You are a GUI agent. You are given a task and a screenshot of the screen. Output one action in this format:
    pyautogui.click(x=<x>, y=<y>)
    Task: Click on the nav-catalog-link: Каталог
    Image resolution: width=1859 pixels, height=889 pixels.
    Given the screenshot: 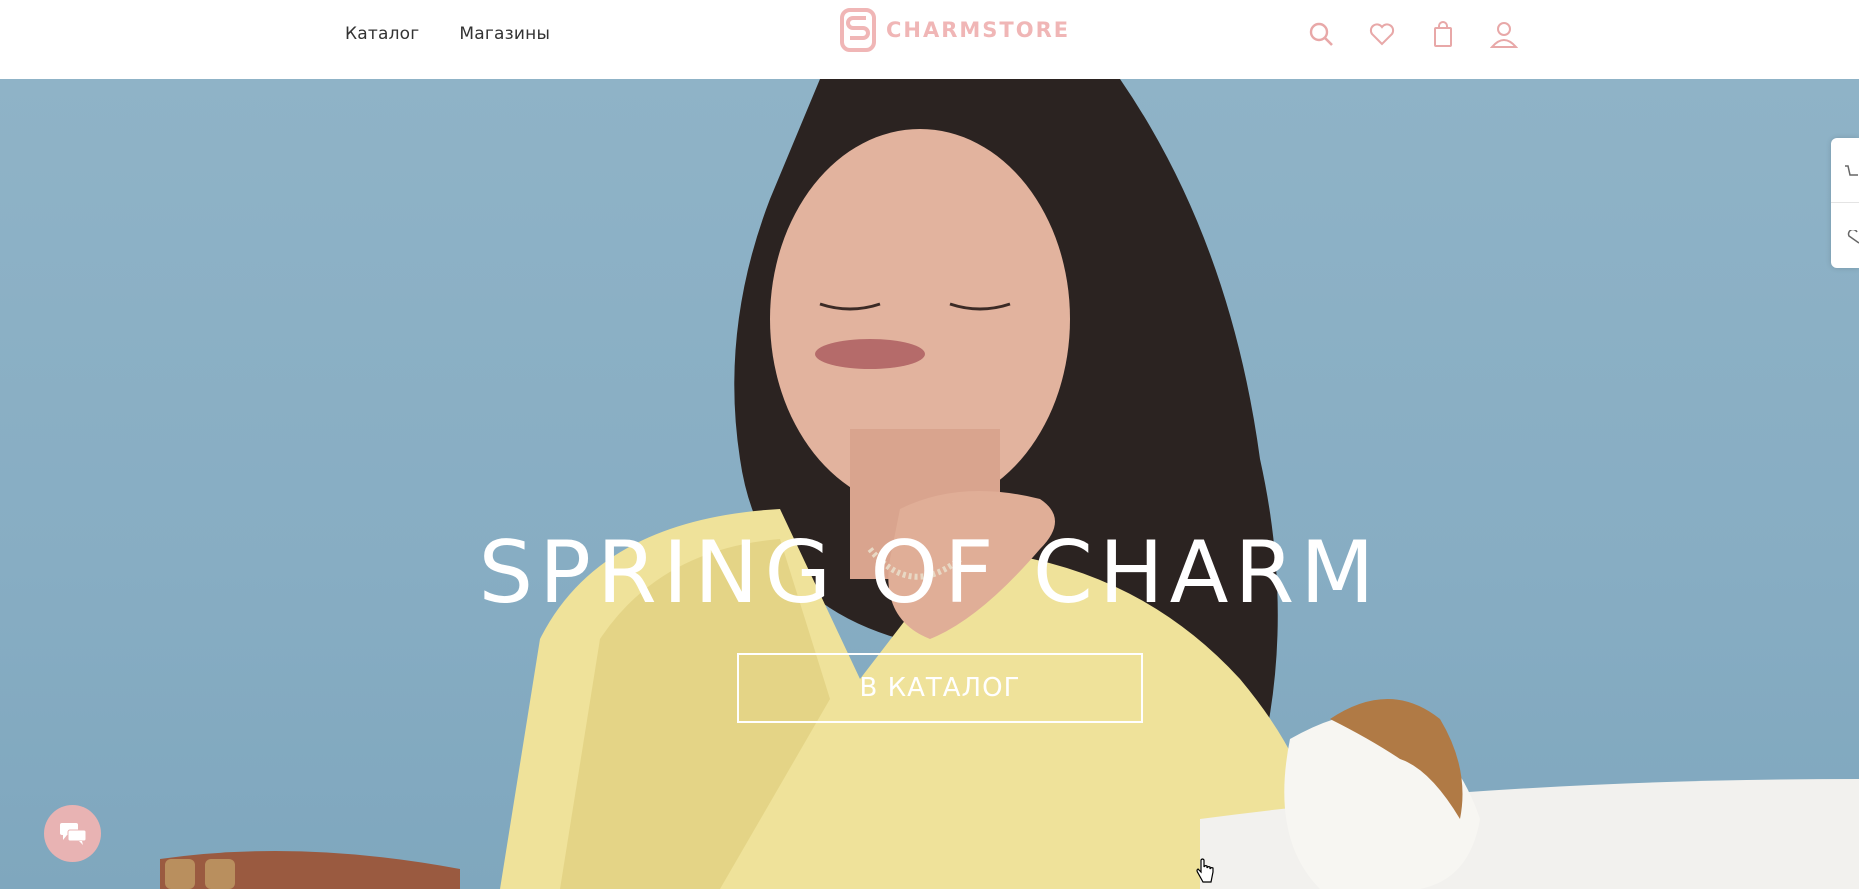 What is the action you would take?
    pyautogui.click(x=382, y=34)
    